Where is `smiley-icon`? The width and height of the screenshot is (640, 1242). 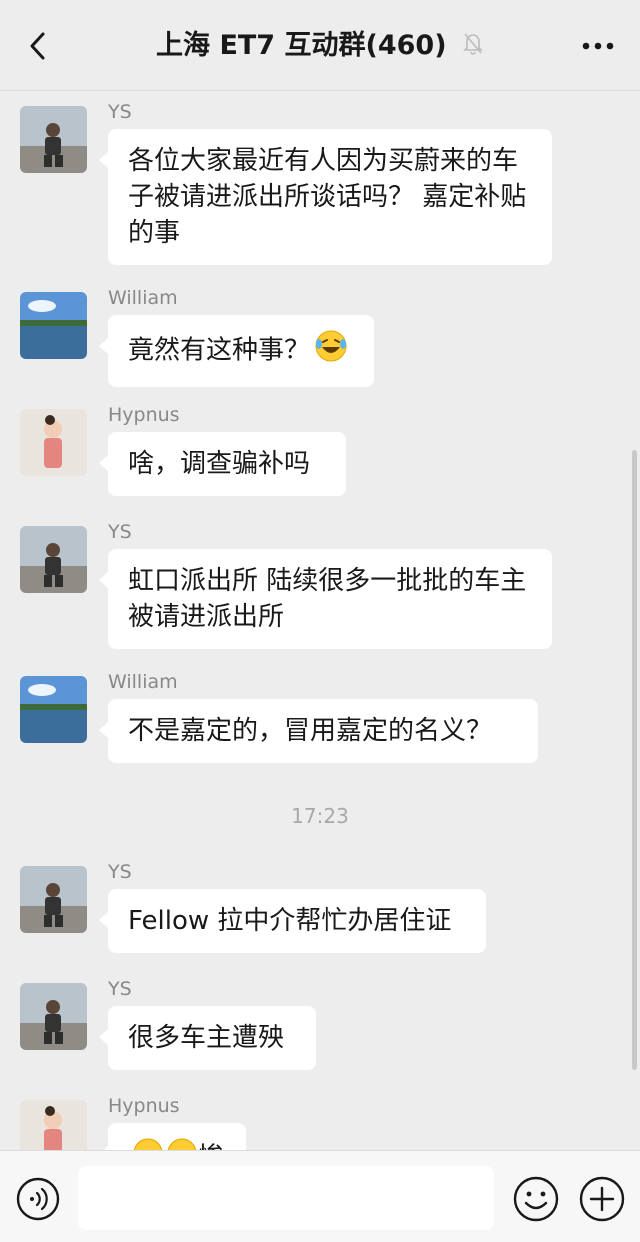
smiley-icon is located at coordinates (536, 1199).